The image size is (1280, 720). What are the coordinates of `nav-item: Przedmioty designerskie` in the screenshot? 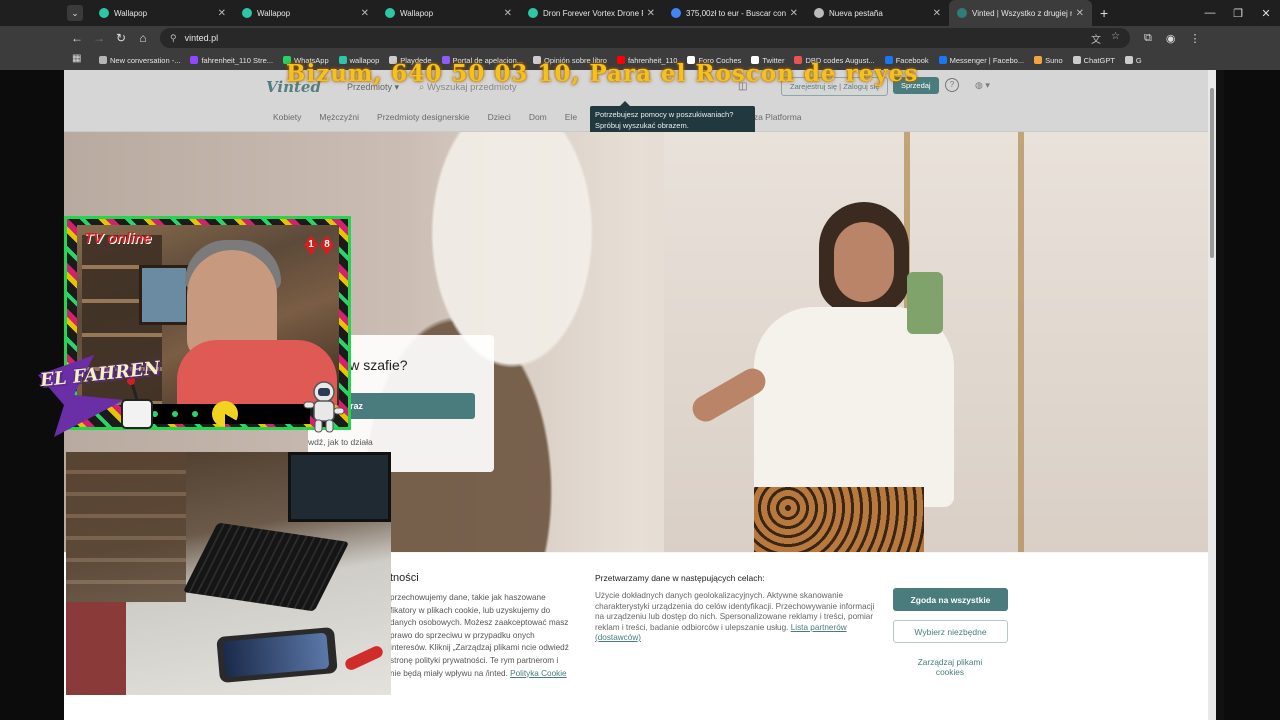 It's located at (423, 117).